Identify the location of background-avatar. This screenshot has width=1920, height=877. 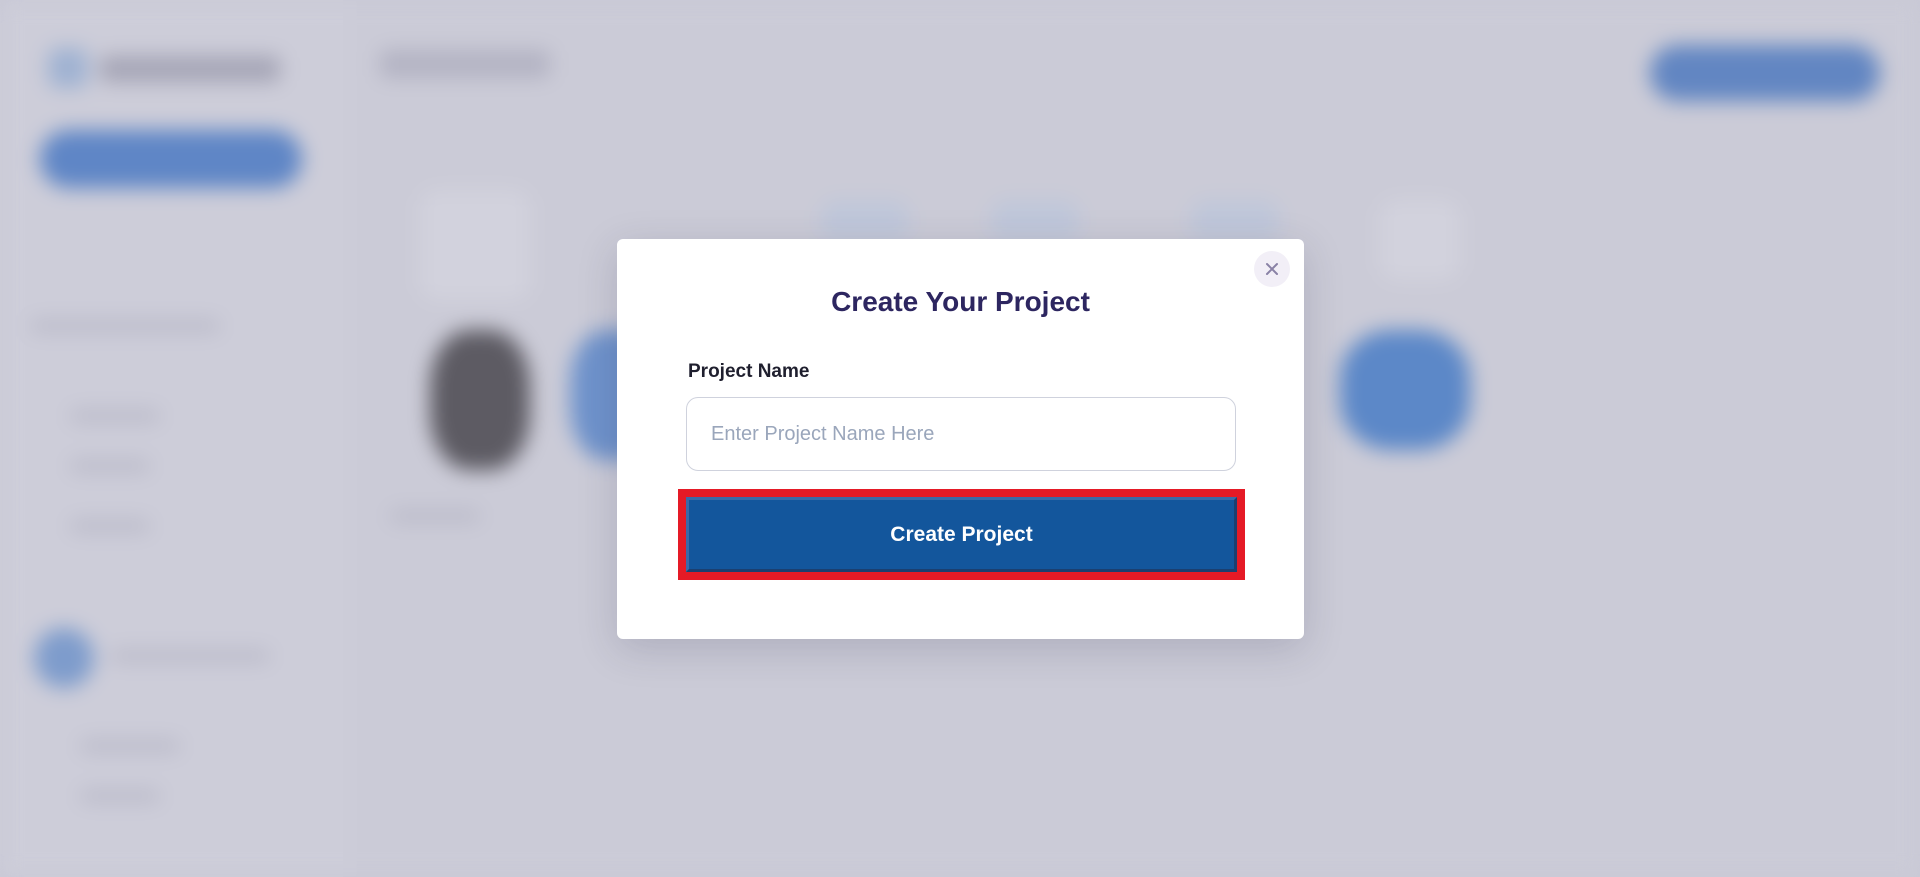
(64, 658).